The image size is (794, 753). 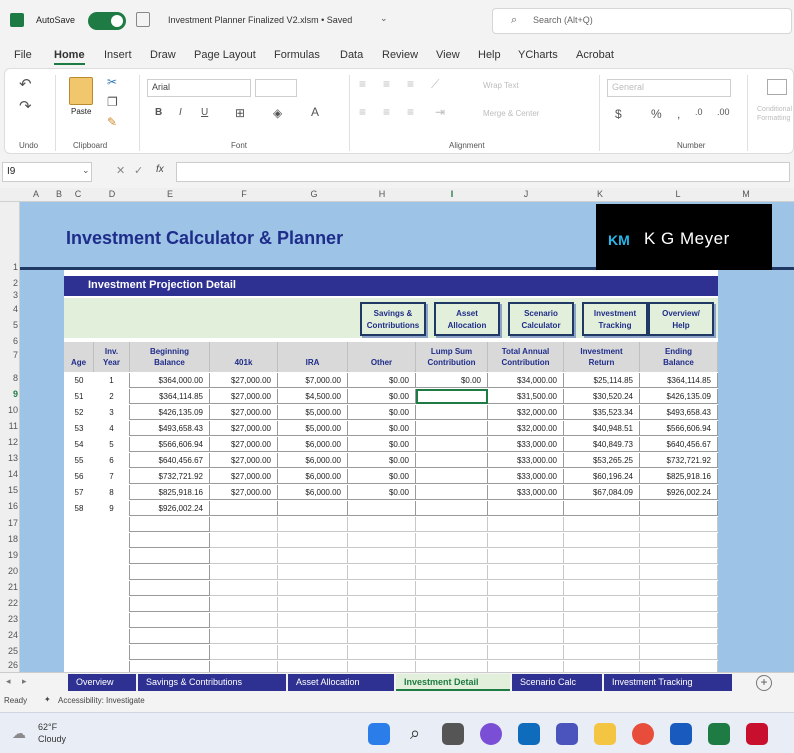 I want to click on add-sheet-button: +, so click(x=764, y=683).